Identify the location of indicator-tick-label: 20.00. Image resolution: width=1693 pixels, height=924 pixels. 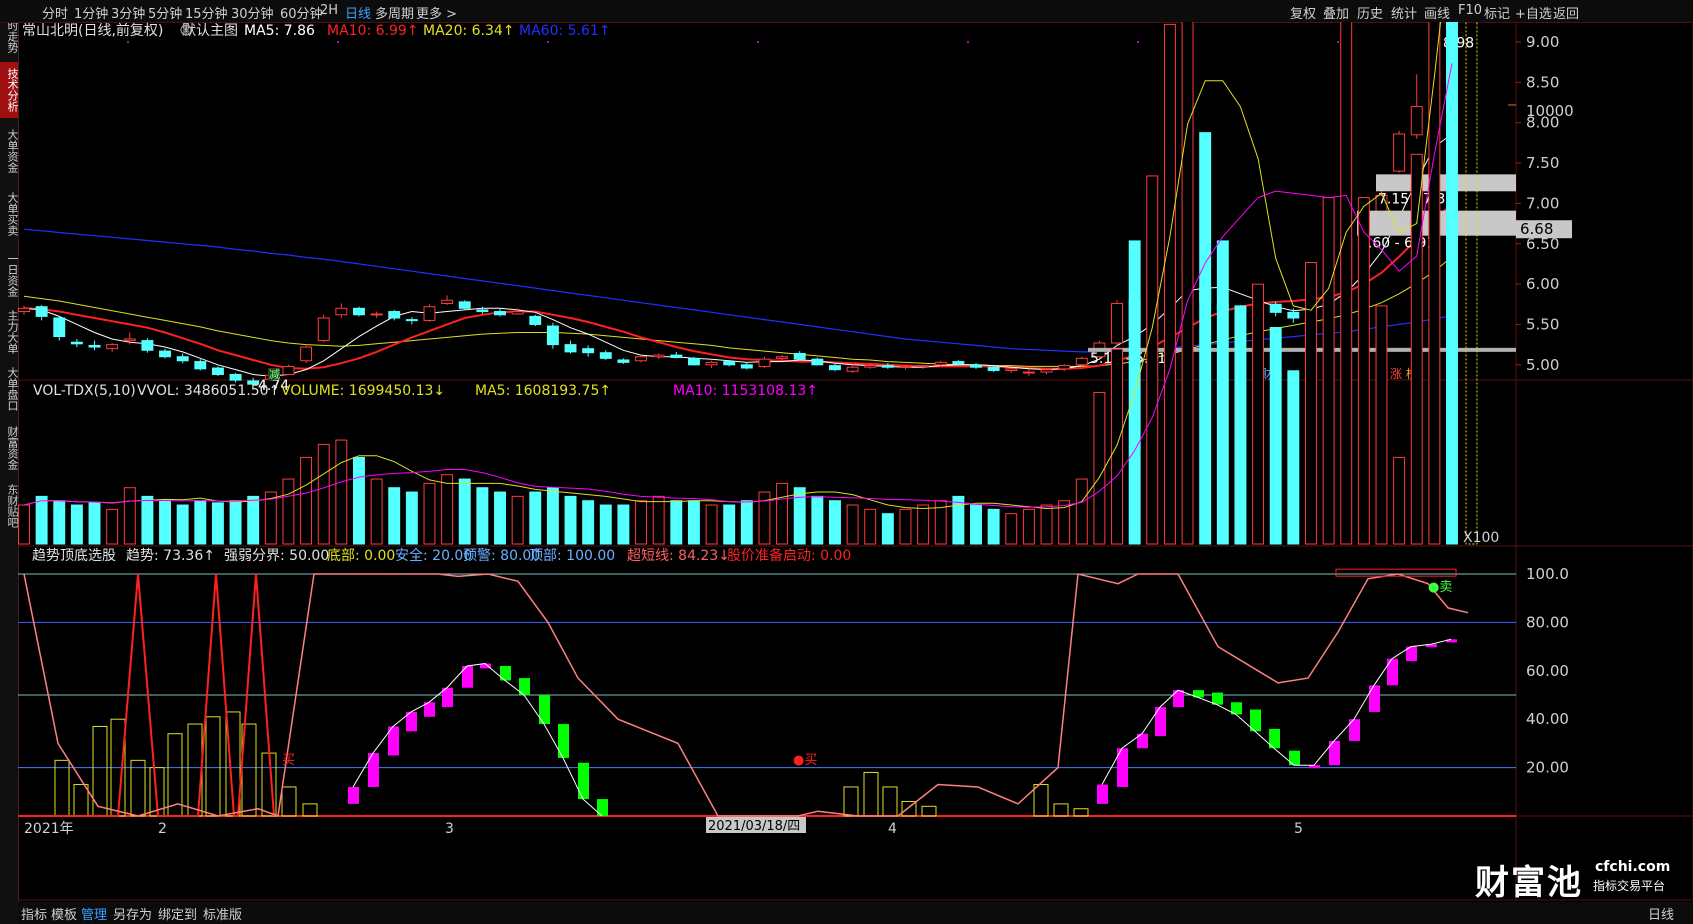
(1547, 768).